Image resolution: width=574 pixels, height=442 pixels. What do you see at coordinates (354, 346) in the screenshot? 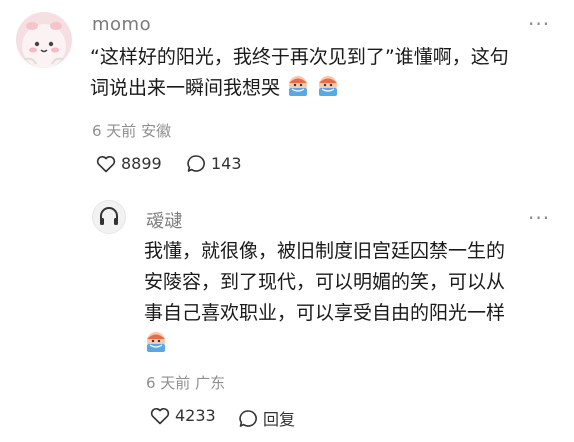
I see `reply-emoji-line` at bounding box center [354, 346].